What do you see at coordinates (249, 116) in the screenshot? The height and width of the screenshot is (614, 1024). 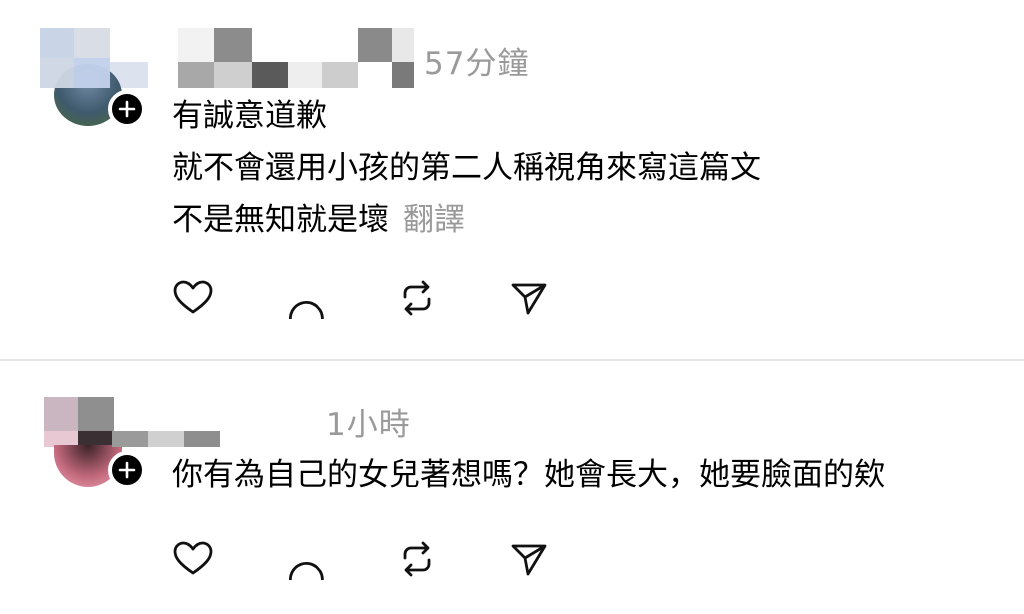 I see `comment-line: 有誠意道歉` at bounding box center [249, 116].